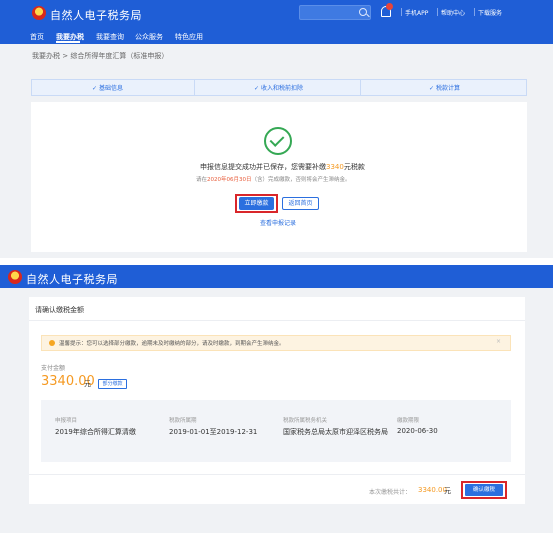 The width and height of the screenshot is (553, 533). What do you see at coordinates (37, 37) in the screenshot?
I see `nav-home: 首页` at bounding box center [37, 37].